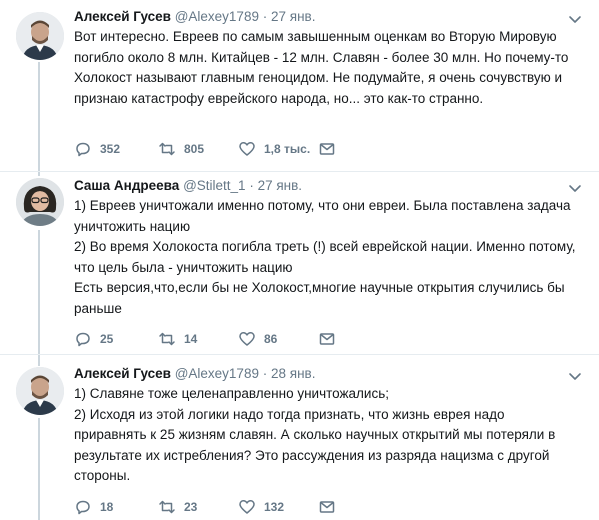  Describe the element at coordinates (116, 507) in the screenshot. I see `reply-button: 18` at that location.